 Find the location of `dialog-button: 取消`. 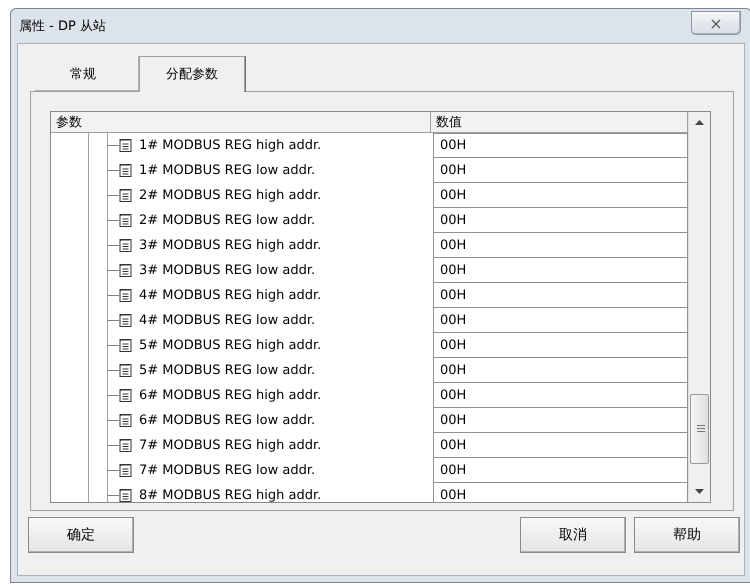

dialog-button: 取消 is located at coordinates (573, 535).